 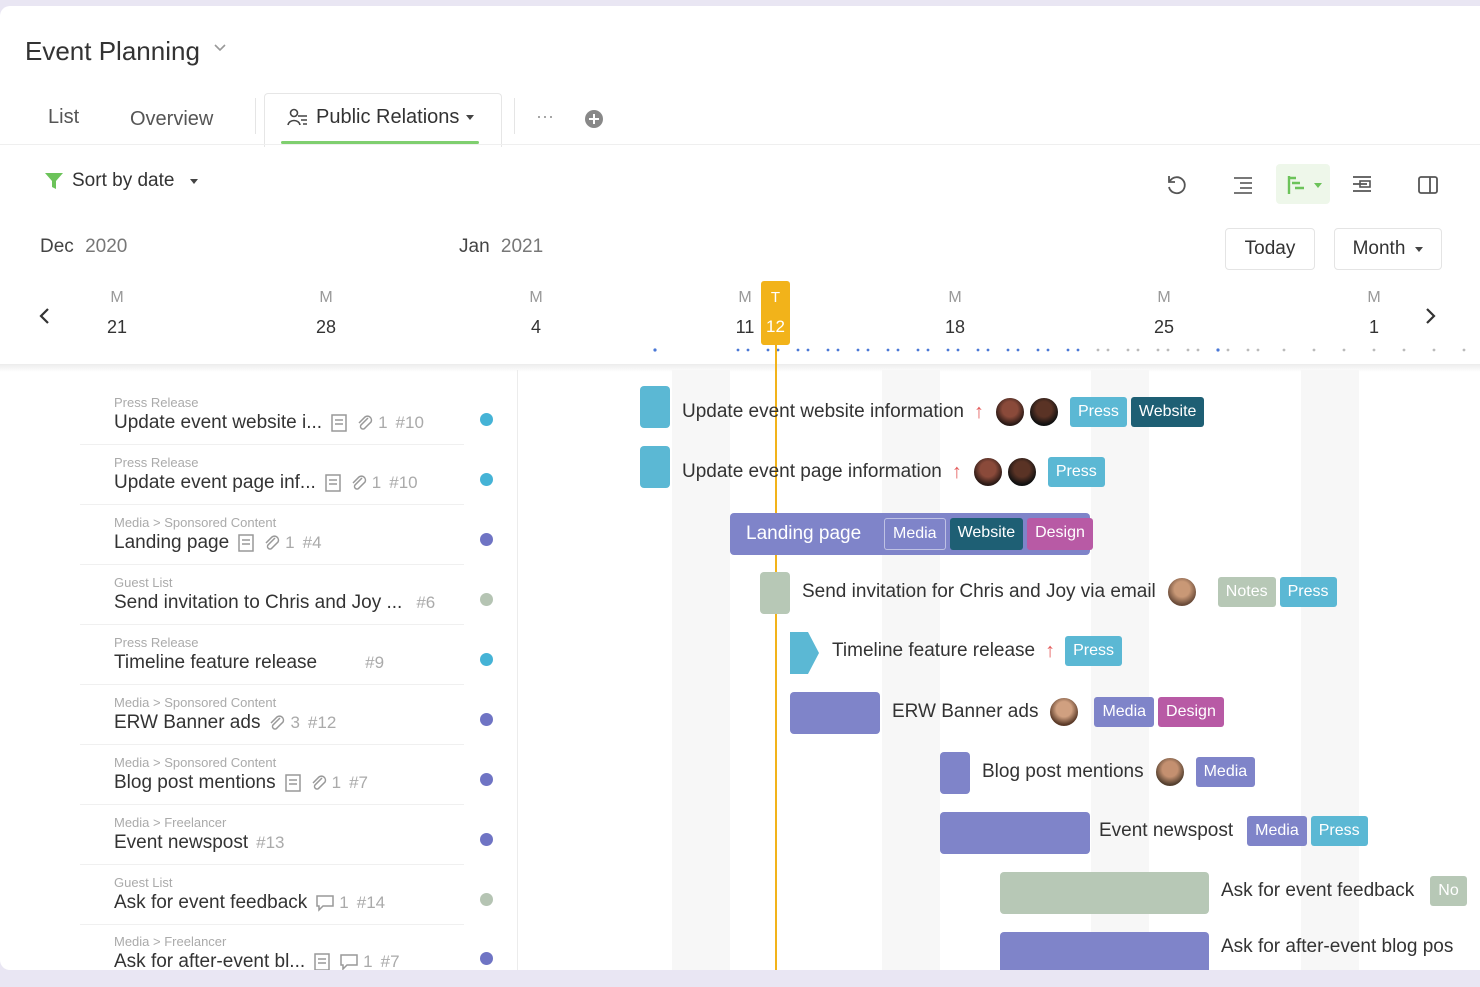 What do you see at coordinates (156, 642) in the screenshot?
I see `task-breadcrumb: Press Release` at bounding box center [156, 642].